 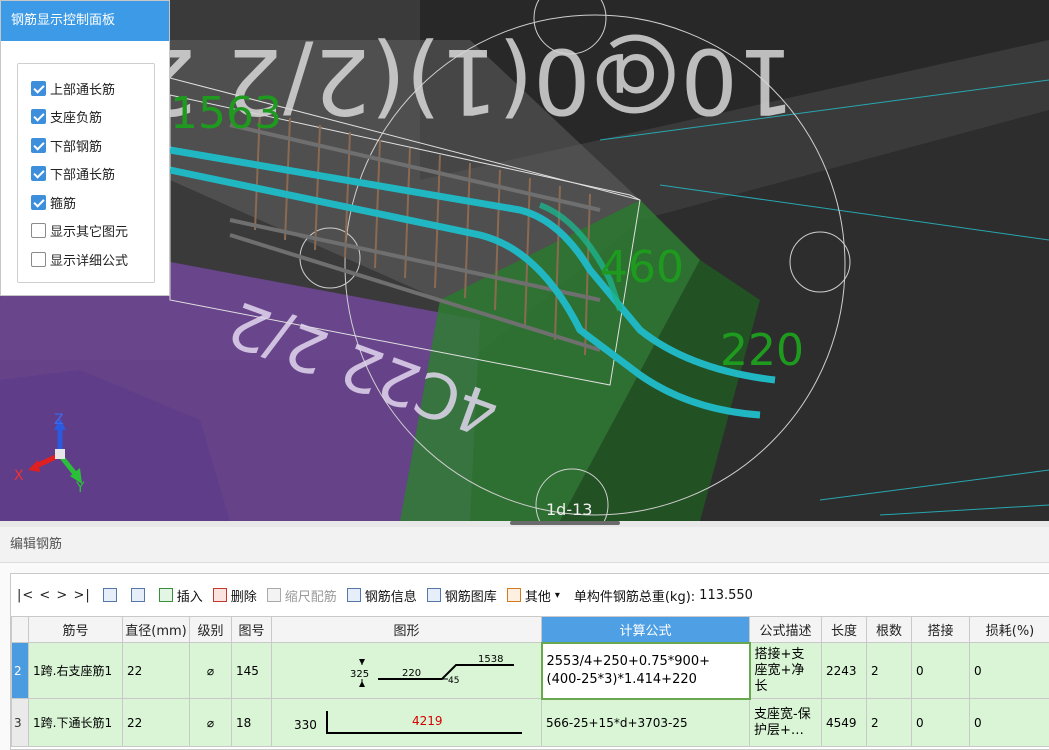 I want to click on straight-rebar-shape: 330 4219, so click(x=408, y=722).